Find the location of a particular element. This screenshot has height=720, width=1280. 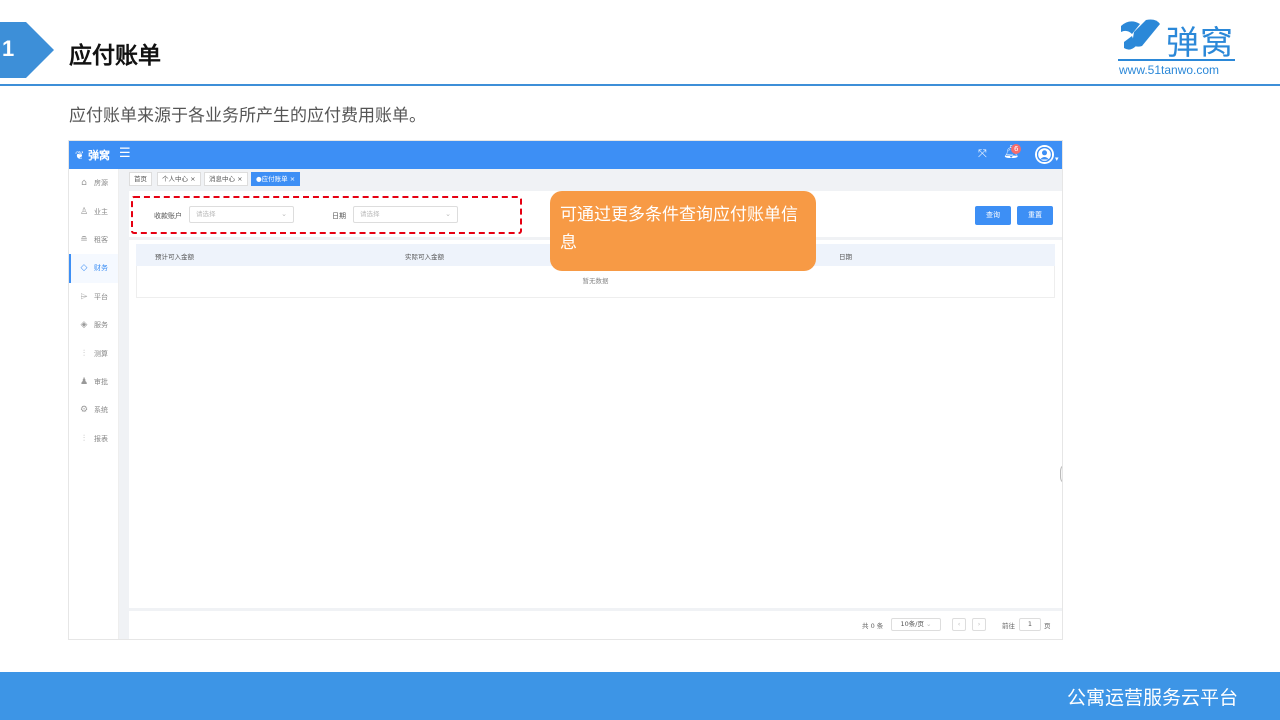

sidebar-item-label: 租客 is located at coordinates (101, 239).